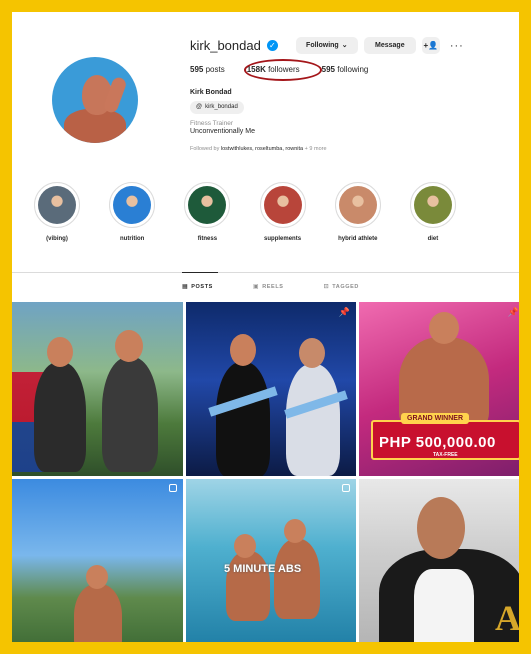 The width and height of the screenshot is (531, 654). I want to click on threads-handle: kirk_bondad, so click(221, 107).